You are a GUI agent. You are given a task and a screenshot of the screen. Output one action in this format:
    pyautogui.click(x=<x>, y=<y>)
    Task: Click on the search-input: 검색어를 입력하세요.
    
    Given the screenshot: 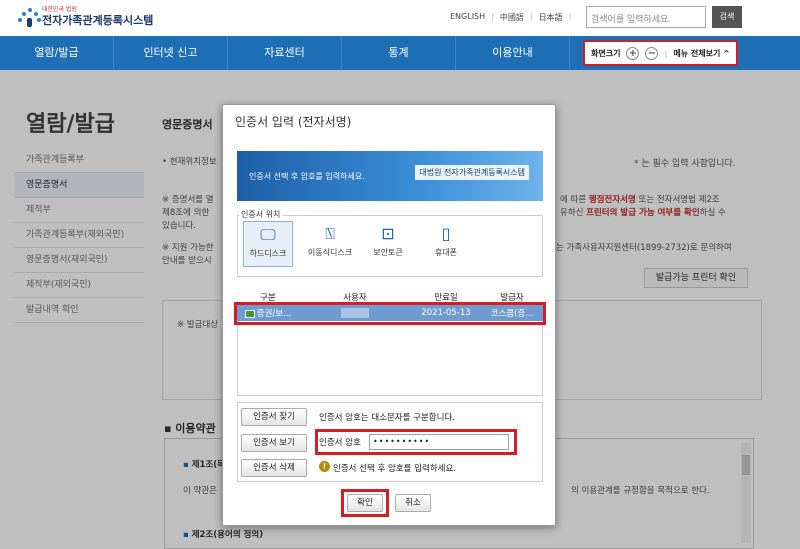 What is the action you would take?
    pyautogui.click(x=646, y=17)
    